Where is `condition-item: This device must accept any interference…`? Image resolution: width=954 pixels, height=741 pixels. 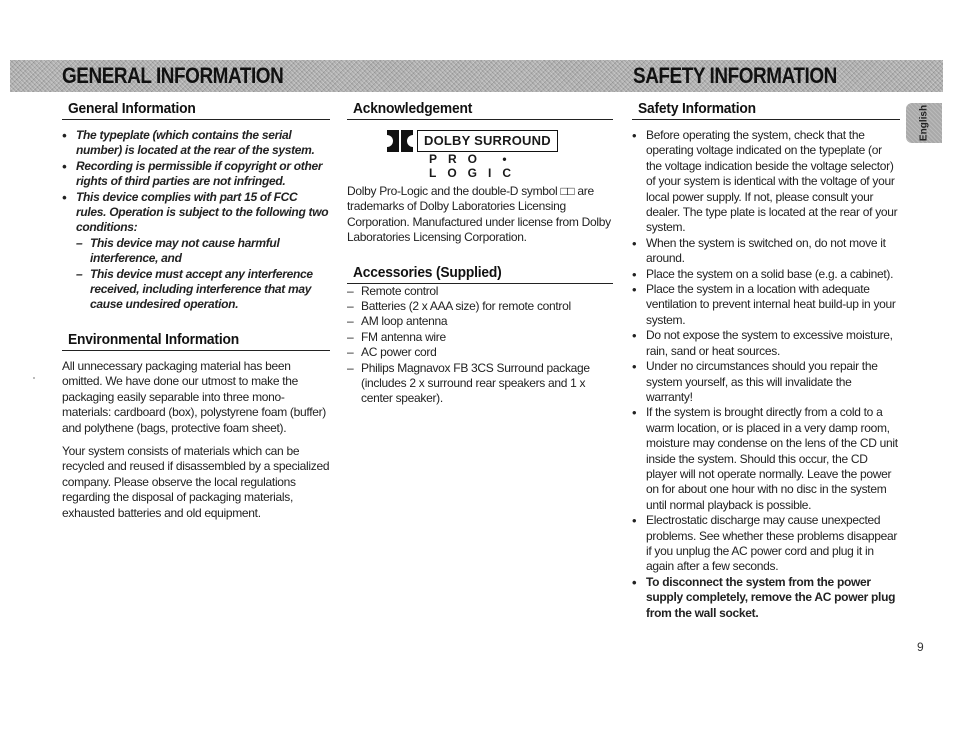
condition-item: This device must accept any interference… is located at coordinates (203, 290).